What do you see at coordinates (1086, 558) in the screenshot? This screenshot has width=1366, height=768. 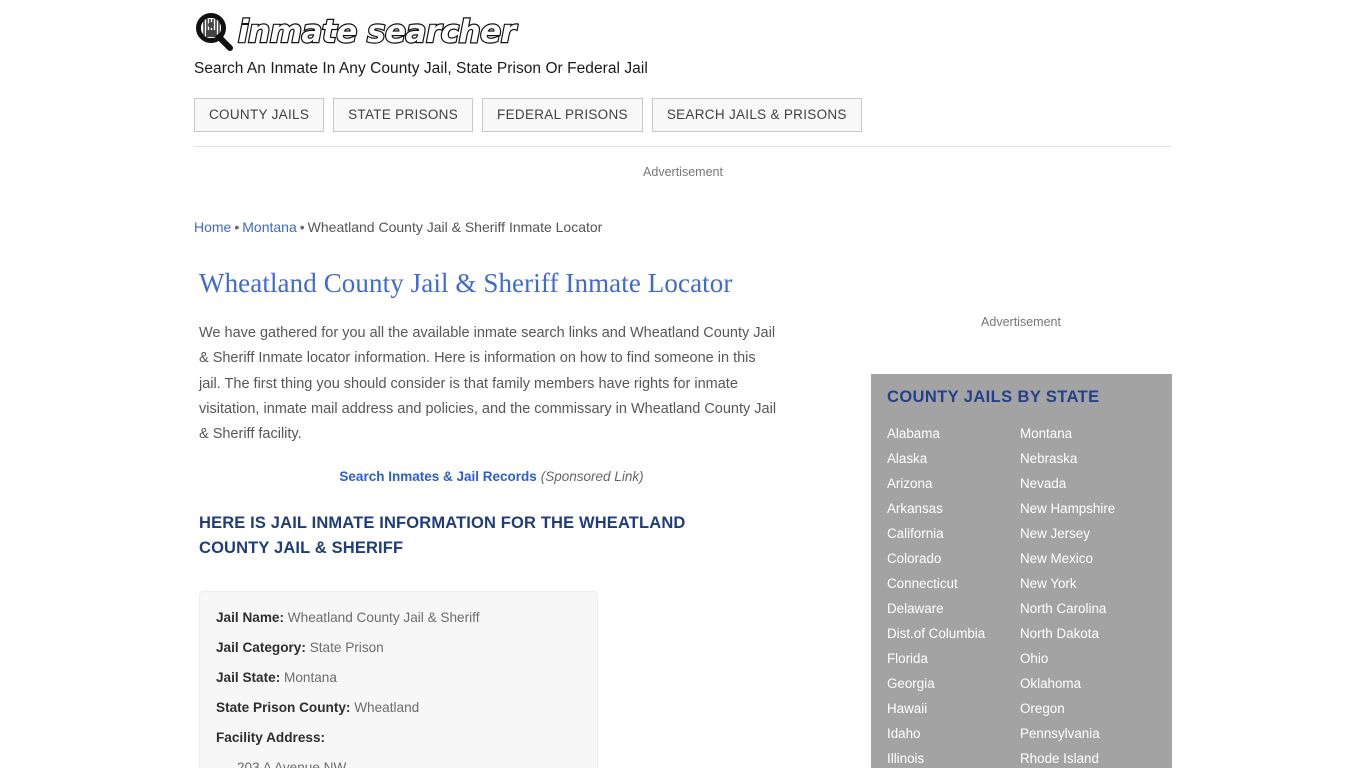 I see `state-link-new-mexico: New Mexico` at bounding box center [1086, 558].